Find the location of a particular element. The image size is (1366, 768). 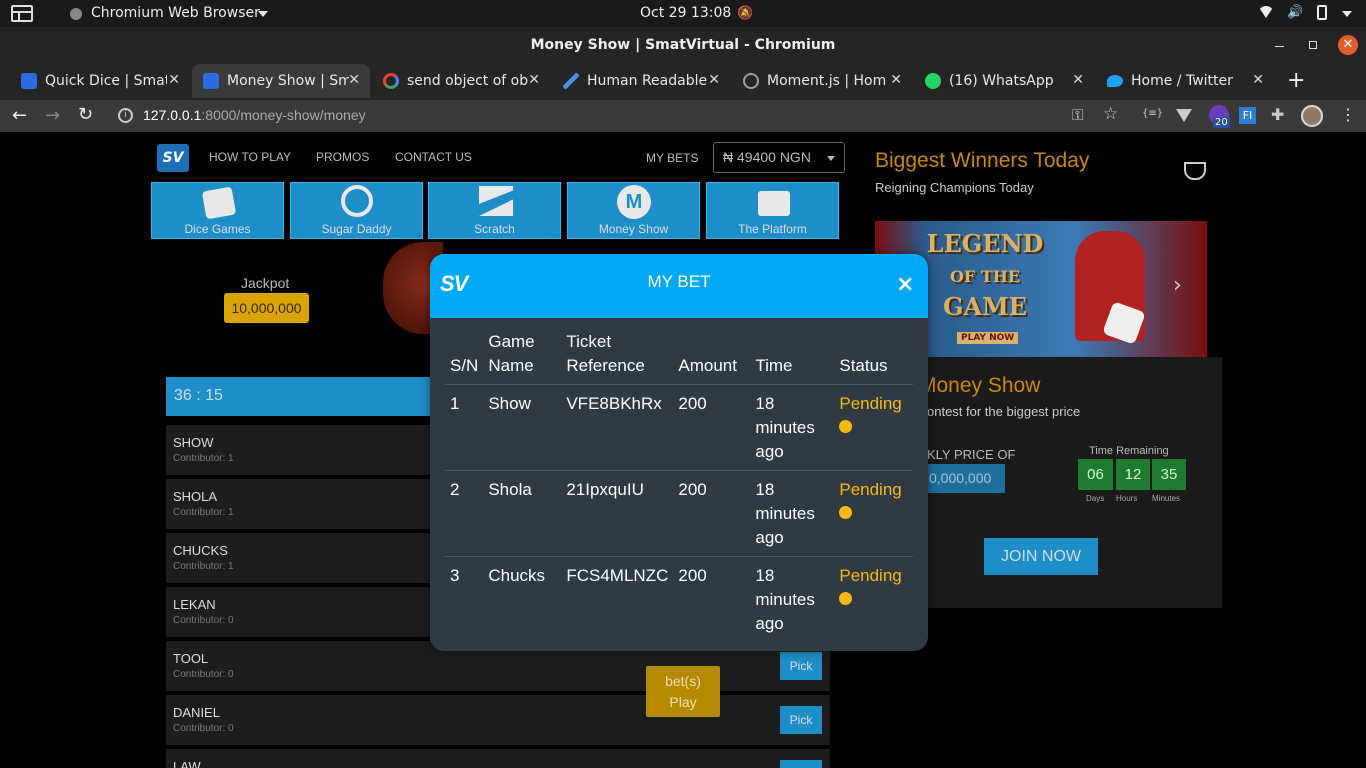

scratch-card-icon is located at coordinates (496, 201).